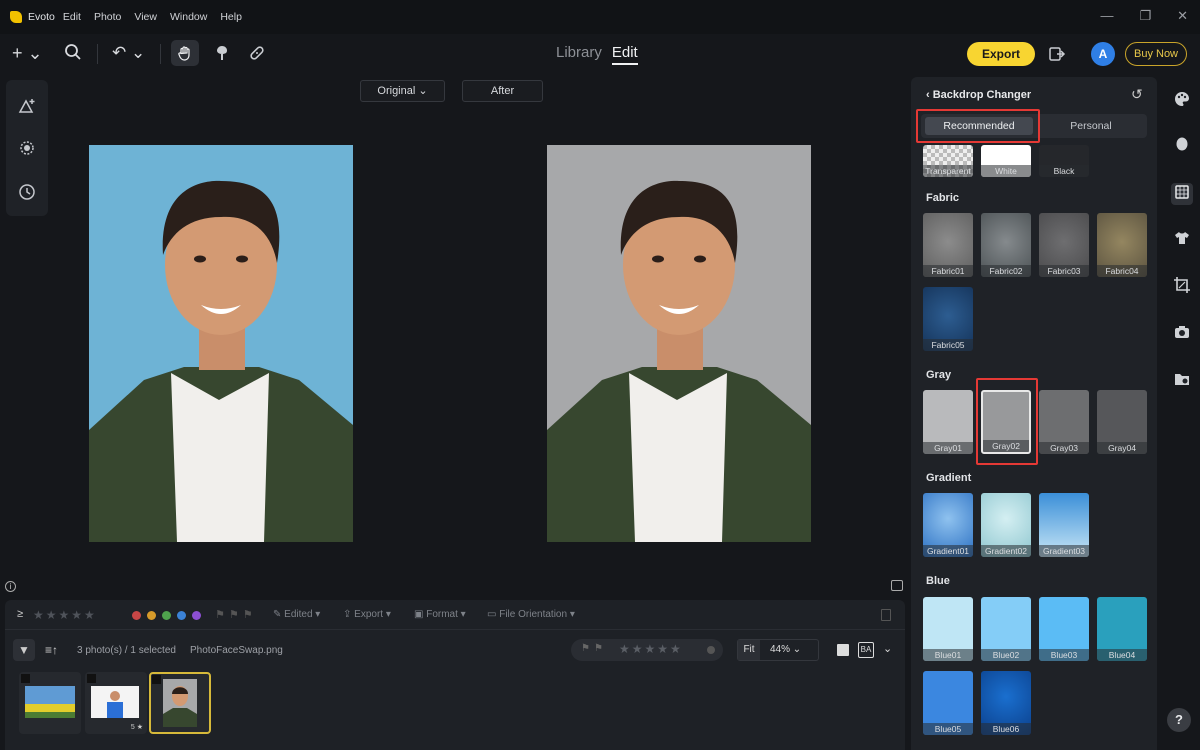  I want to click on restore-button: ❐, so click(1145, 16).